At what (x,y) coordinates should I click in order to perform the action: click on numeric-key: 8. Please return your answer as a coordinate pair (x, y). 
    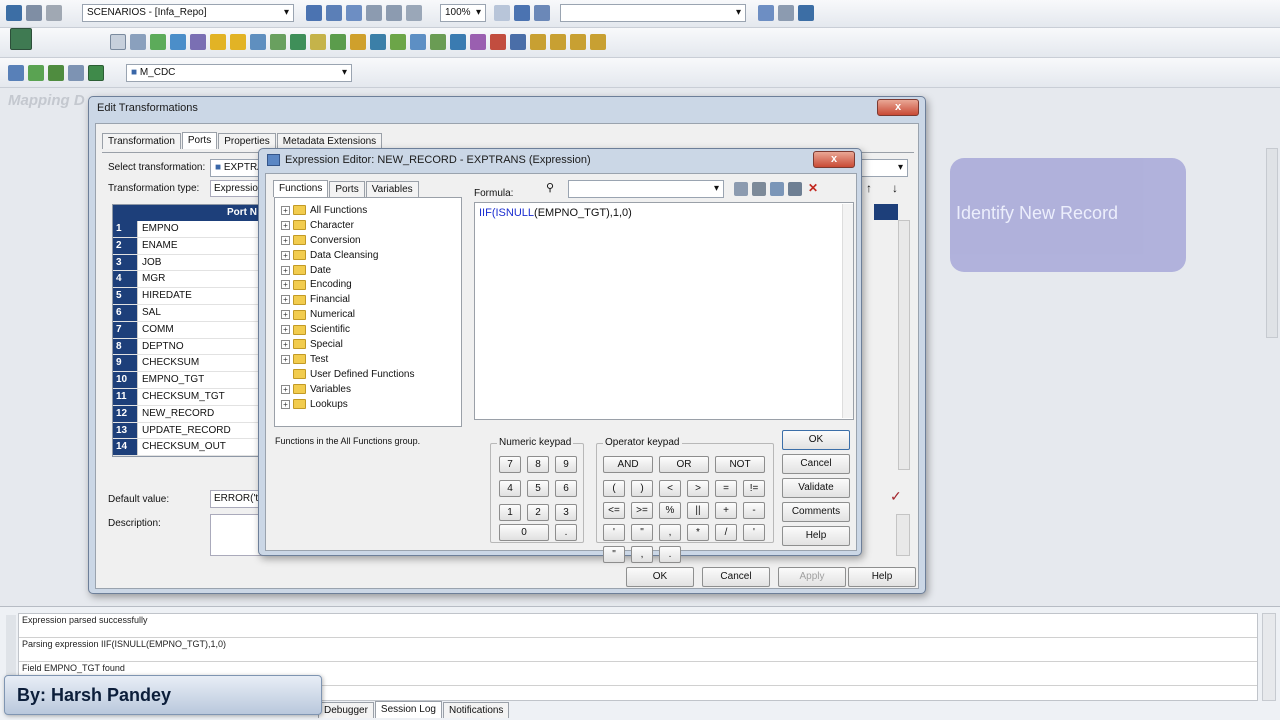
    Looking at the image, I should click on (538, 464).